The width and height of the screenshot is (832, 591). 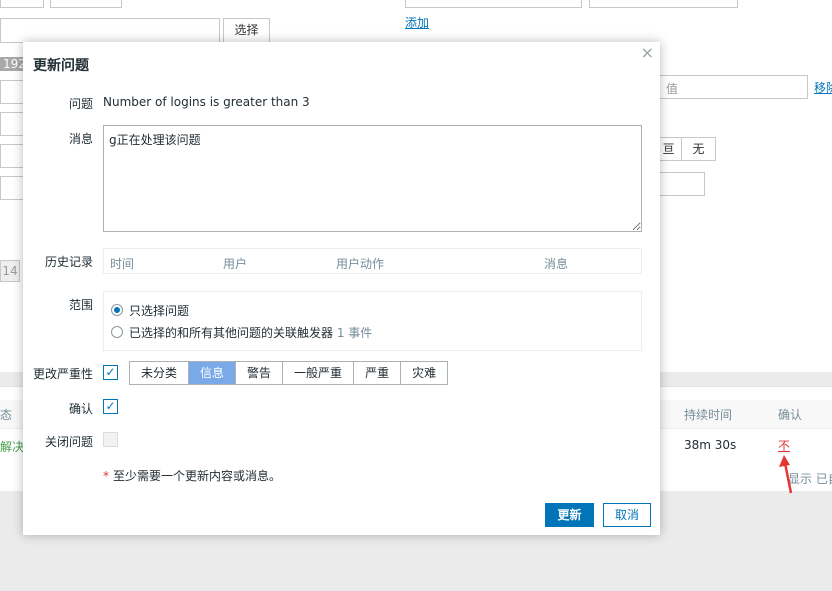 What do you see at coordinates (213, 373) in the screenshot?
I see `severity-information: 信息` at bounding box center [213, 373].